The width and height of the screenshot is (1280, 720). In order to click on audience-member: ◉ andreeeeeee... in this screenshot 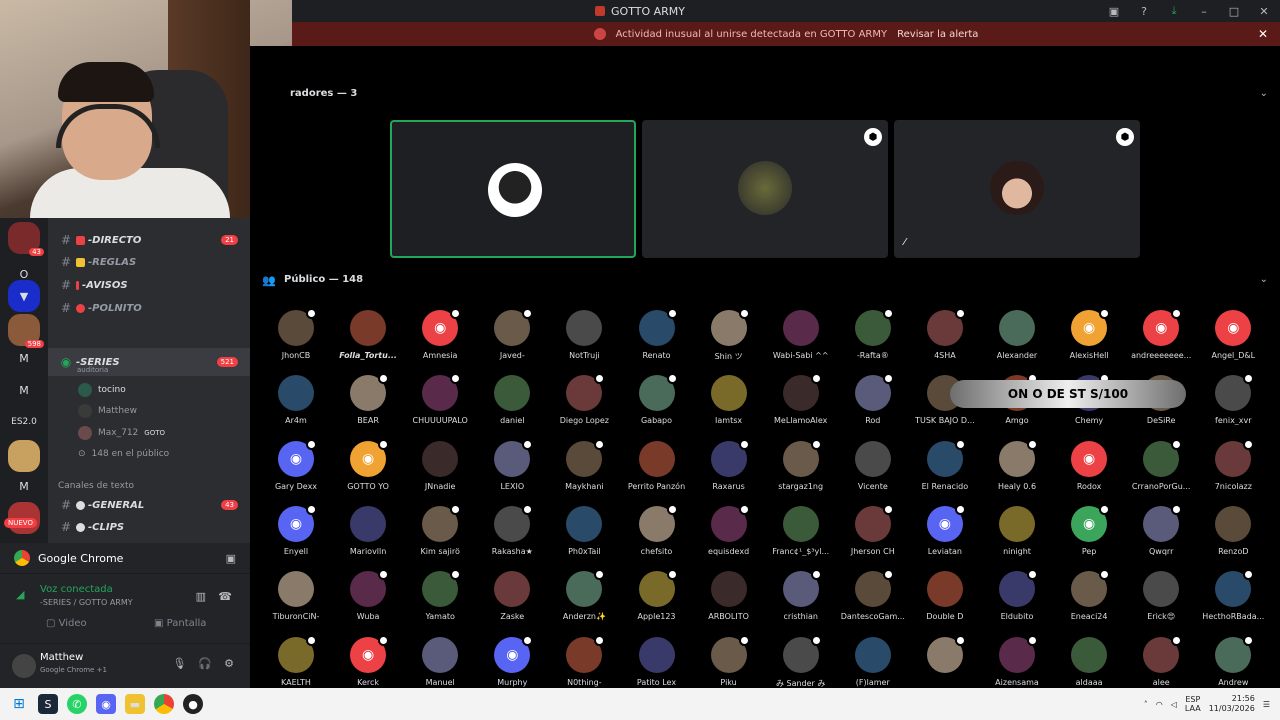, I will do `click(1161, 339)`.